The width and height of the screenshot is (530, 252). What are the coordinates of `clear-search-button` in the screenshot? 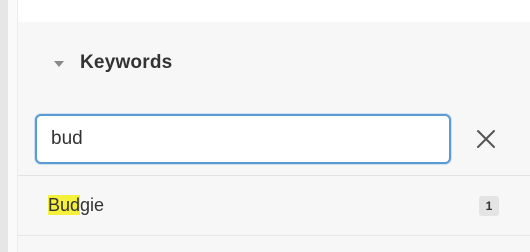 It's located at (486, 139).